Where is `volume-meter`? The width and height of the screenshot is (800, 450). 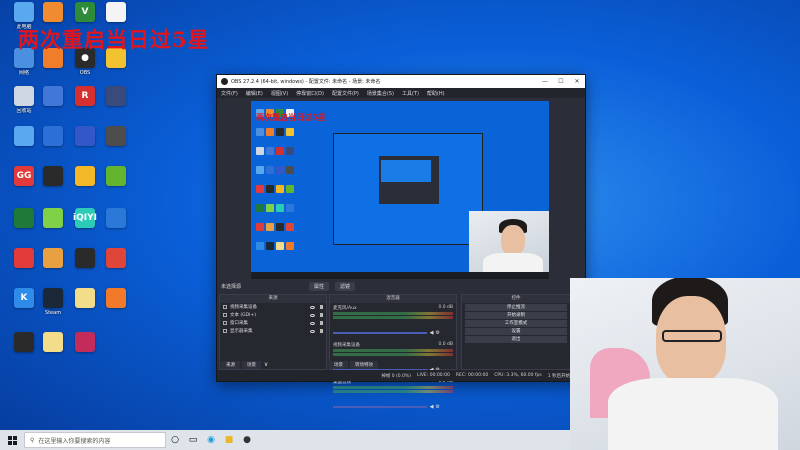
volume-meter is located at coordinates (393, 391).